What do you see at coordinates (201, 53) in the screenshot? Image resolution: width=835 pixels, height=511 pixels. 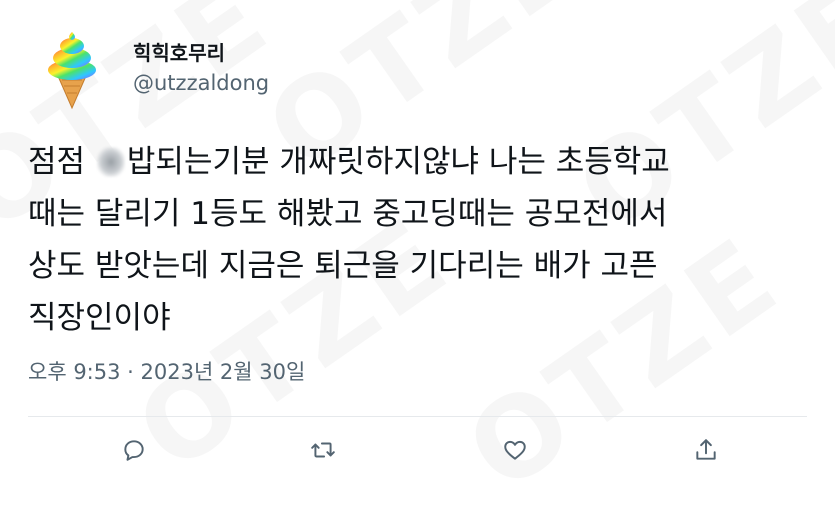 I see `display-name: 힉힉호무리` at bounding box center [201, 53].